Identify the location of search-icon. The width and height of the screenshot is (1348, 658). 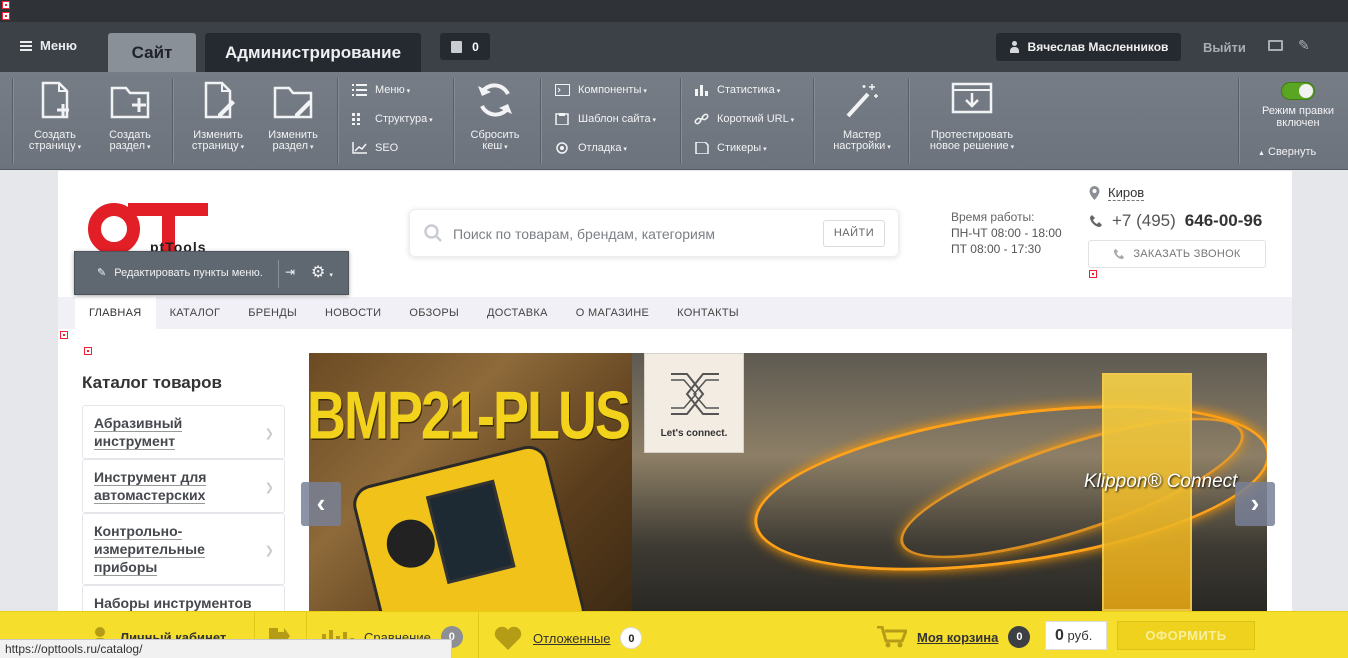
(433, 233).